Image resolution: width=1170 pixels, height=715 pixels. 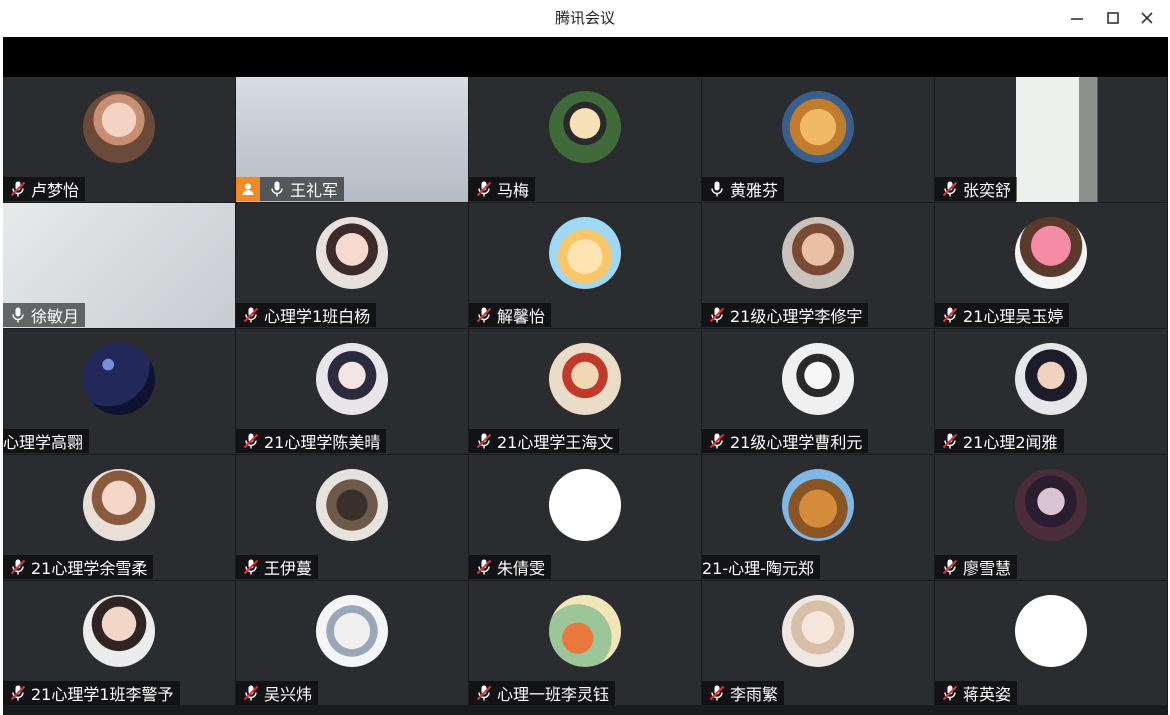 I want to click on participant-name: 黄雅芬, so click(x=754, y=190).